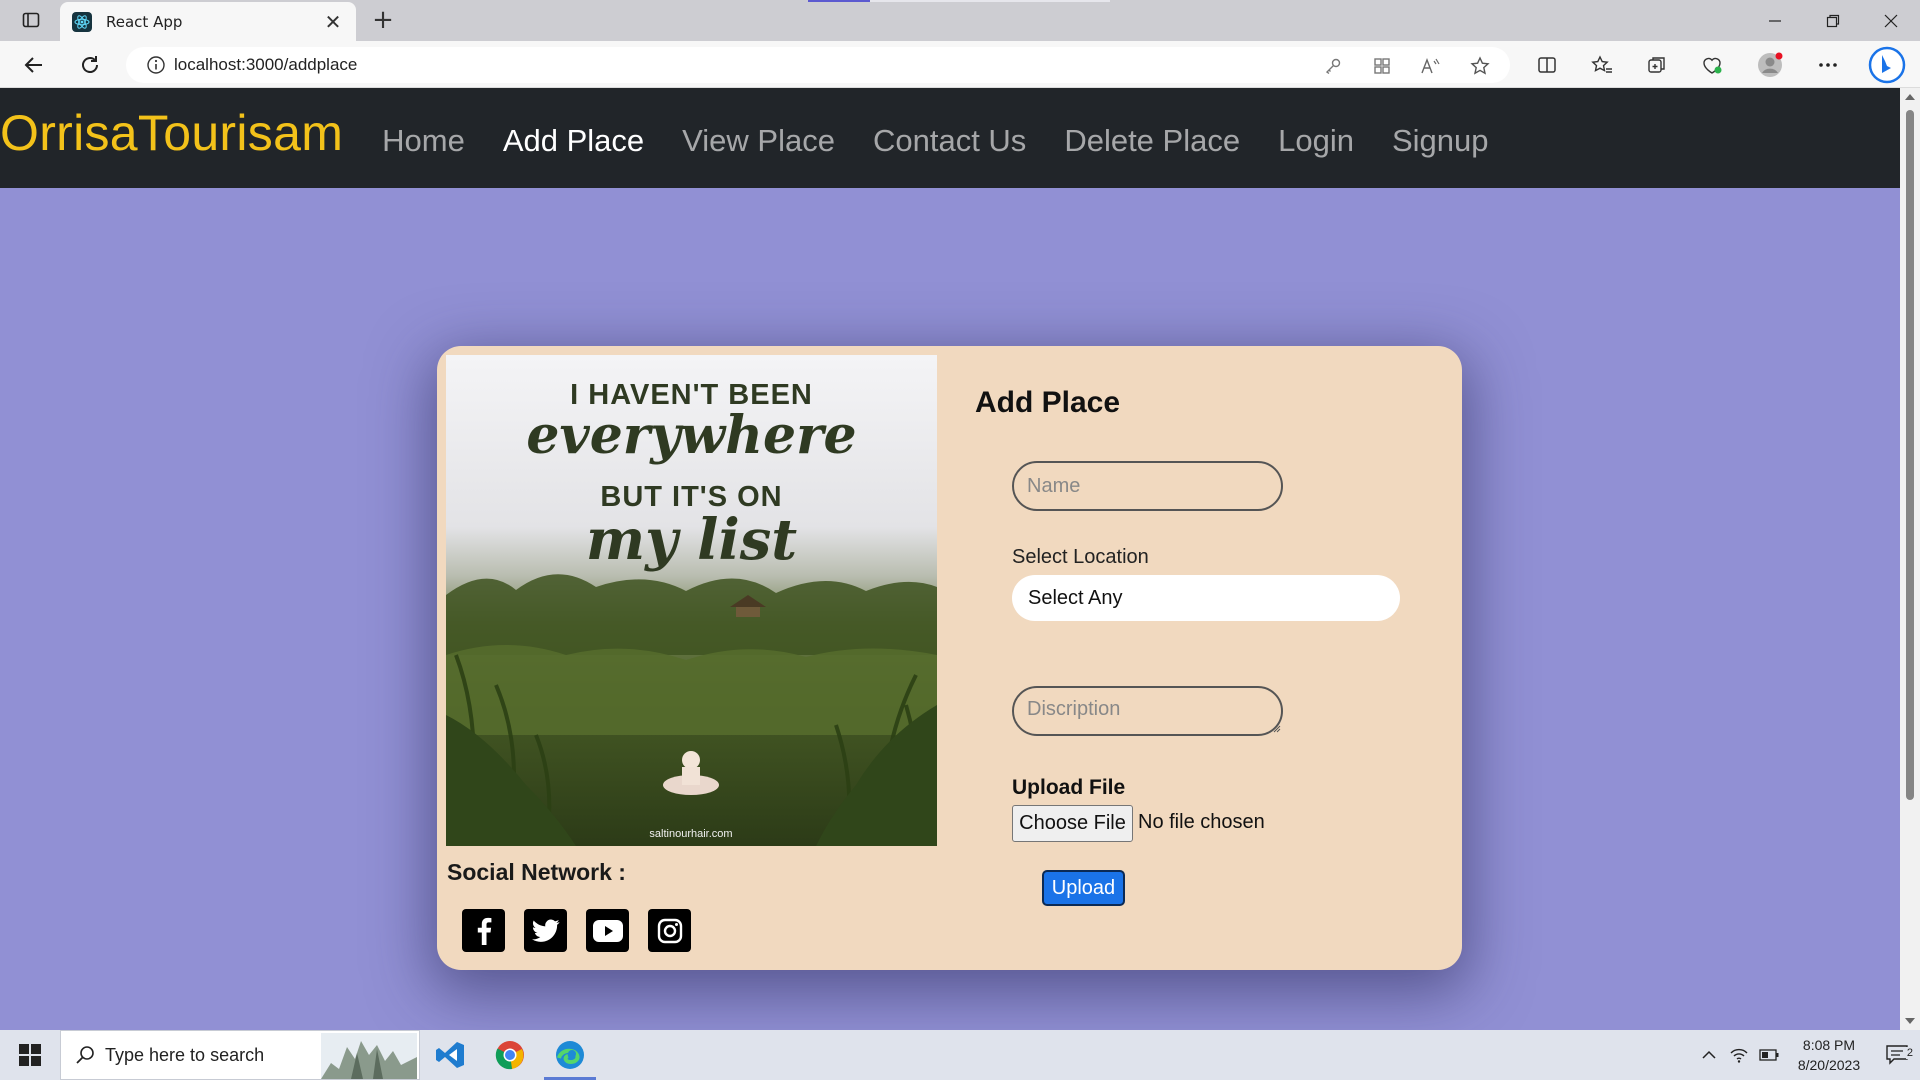  Describe the element at coordinates (1069, 787) in the screenshot. I see `upload-file-label: Upload File` at that location.